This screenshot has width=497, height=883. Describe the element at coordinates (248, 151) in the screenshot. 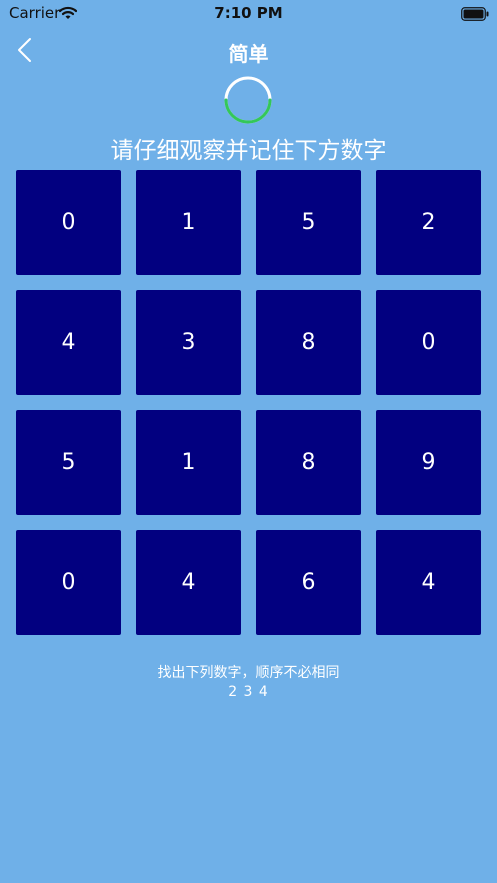

I see `instruction-text: 请仔细观察并记住下方数字` at that location.